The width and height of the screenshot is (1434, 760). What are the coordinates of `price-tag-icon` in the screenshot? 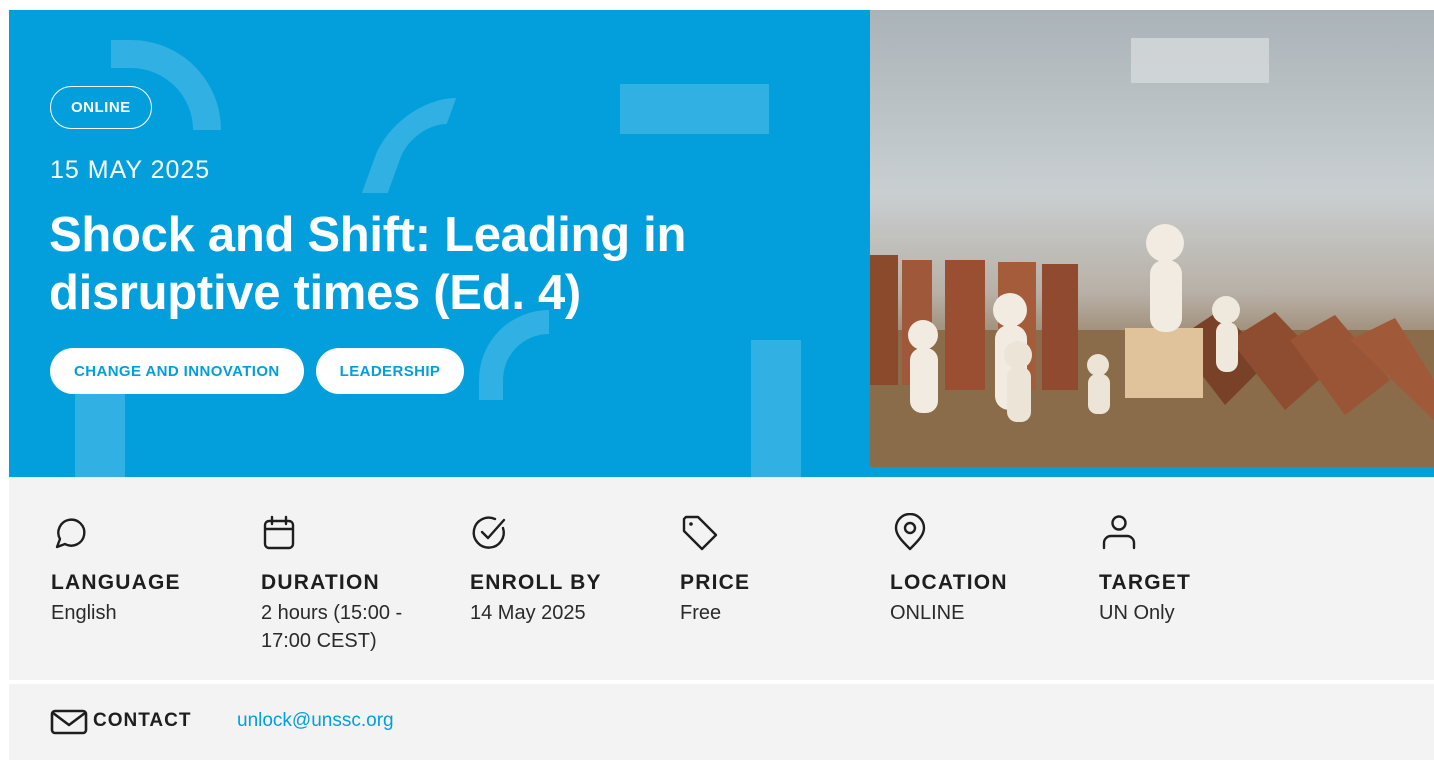 It's located at (700, 533).